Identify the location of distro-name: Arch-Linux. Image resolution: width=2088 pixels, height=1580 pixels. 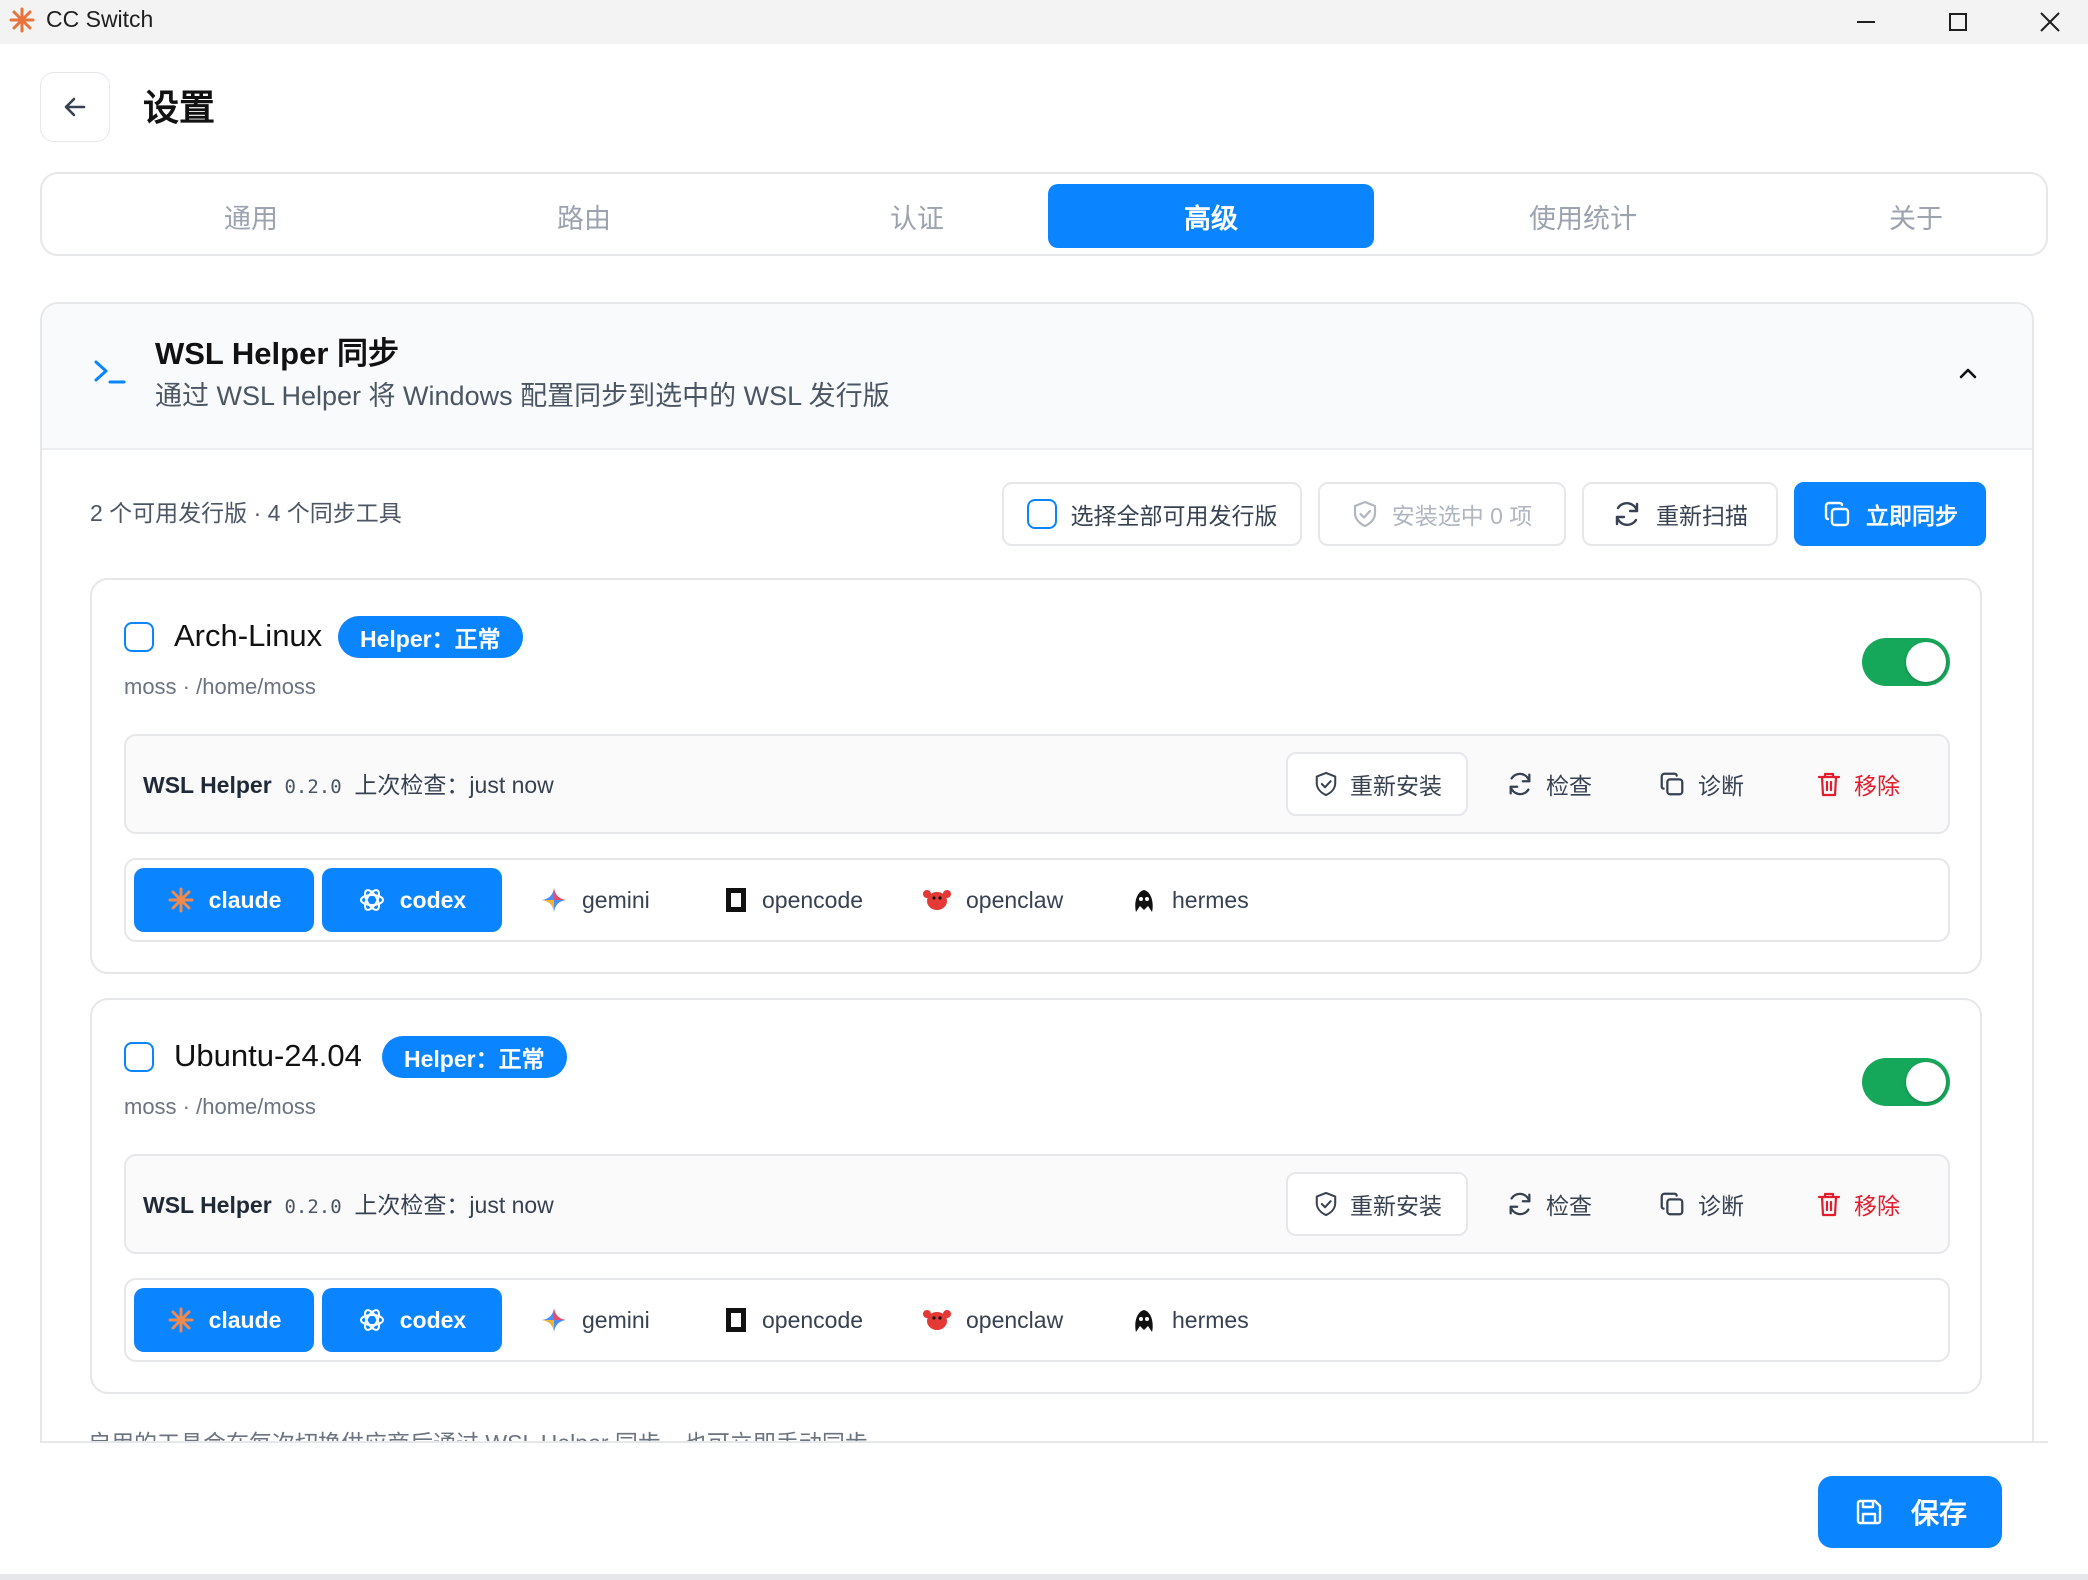
(248, 635).